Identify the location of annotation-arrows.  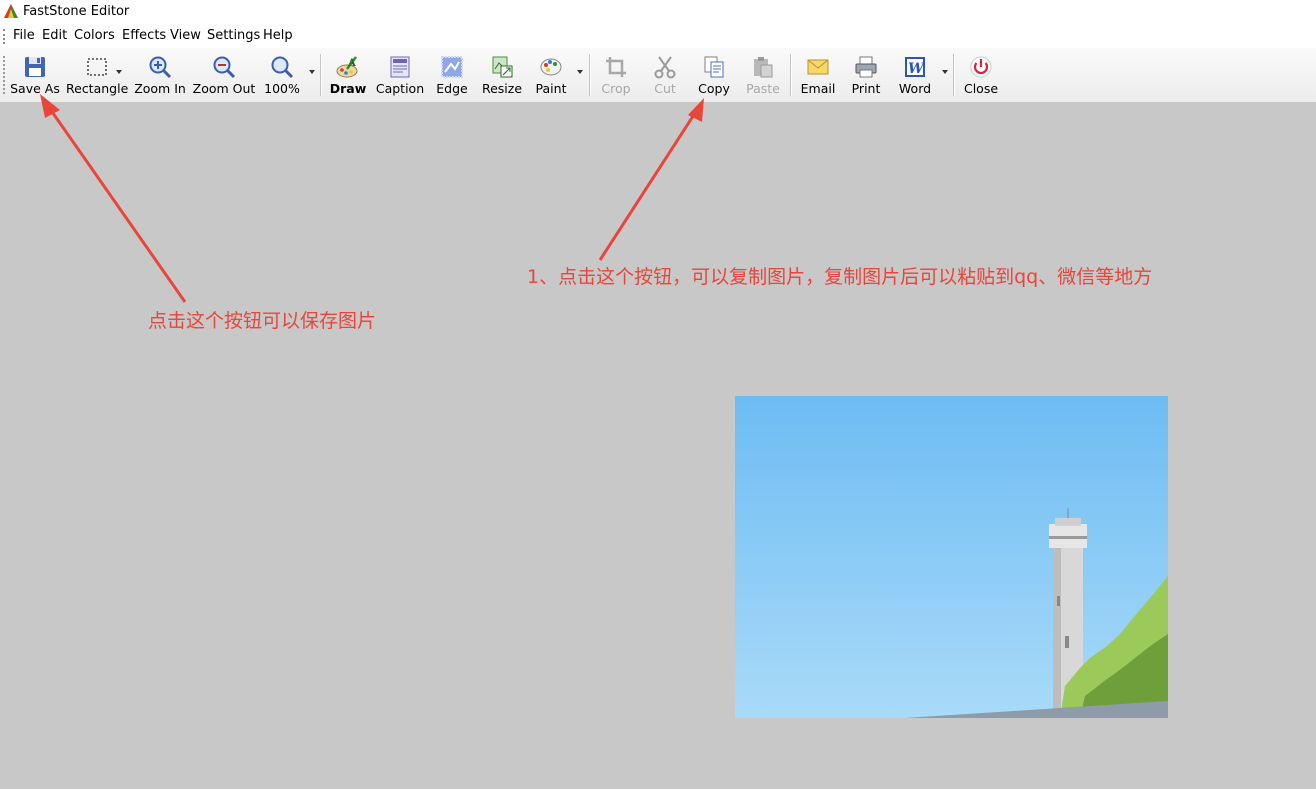
(372, 198).